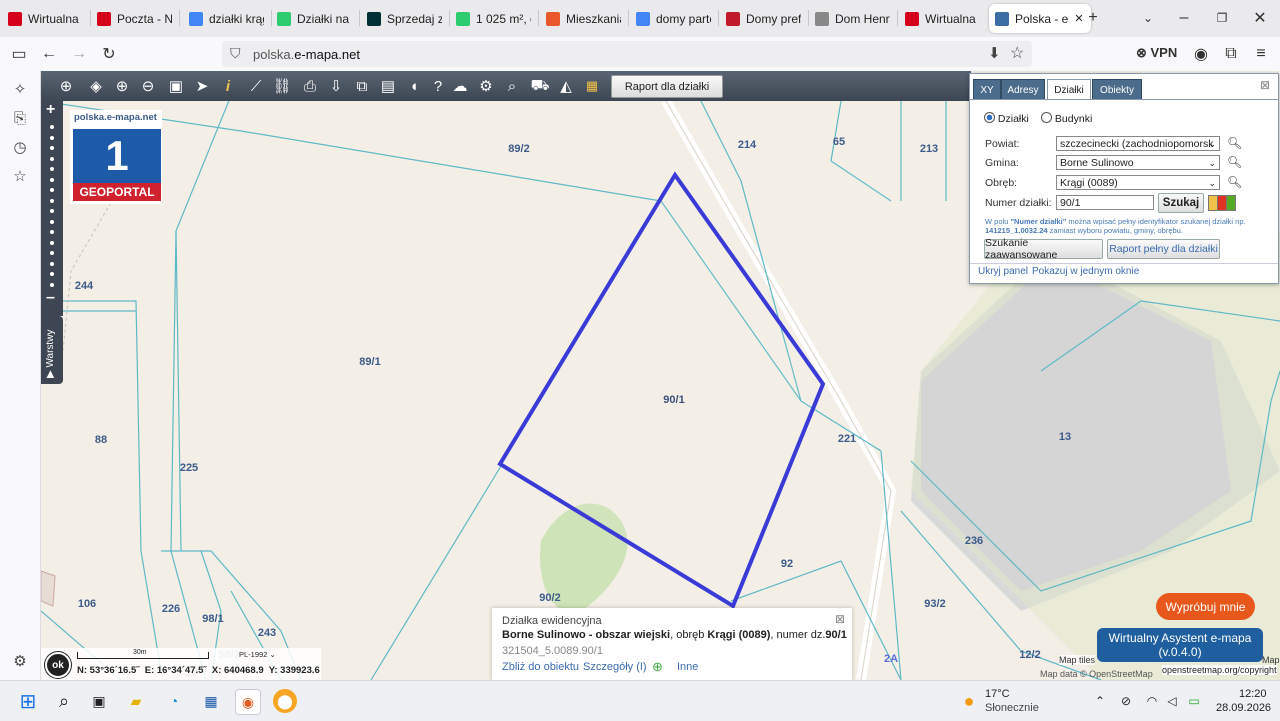 Image resolution: width=1280 pixels, height=721 pixels. Describe the element at coordinates (248, 702) in the screenshot. I see `firefox-icon: ◉` at that location.